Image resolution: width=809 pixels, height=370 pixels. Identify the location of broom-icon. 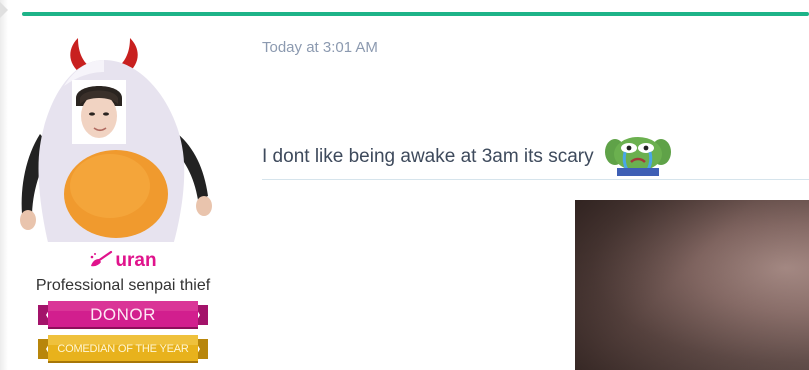
(102, 258).